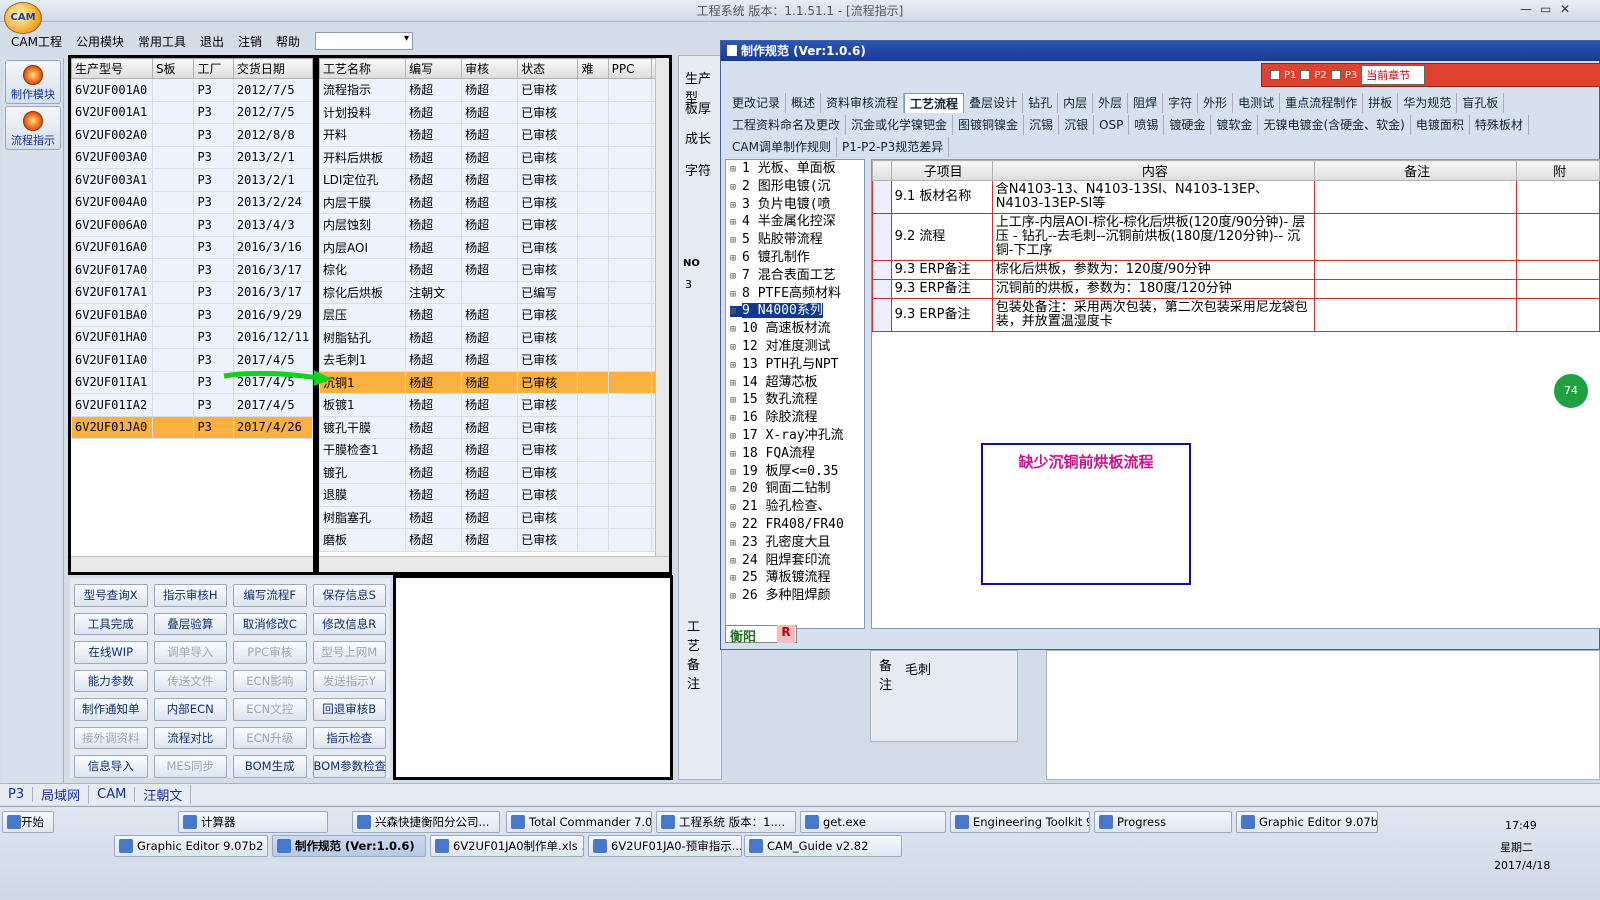  Describe the element at coordinates (494, 360) in the screenshot. I see `table-row: 去毛刺1 杨超 杨超 已审核` at that location.